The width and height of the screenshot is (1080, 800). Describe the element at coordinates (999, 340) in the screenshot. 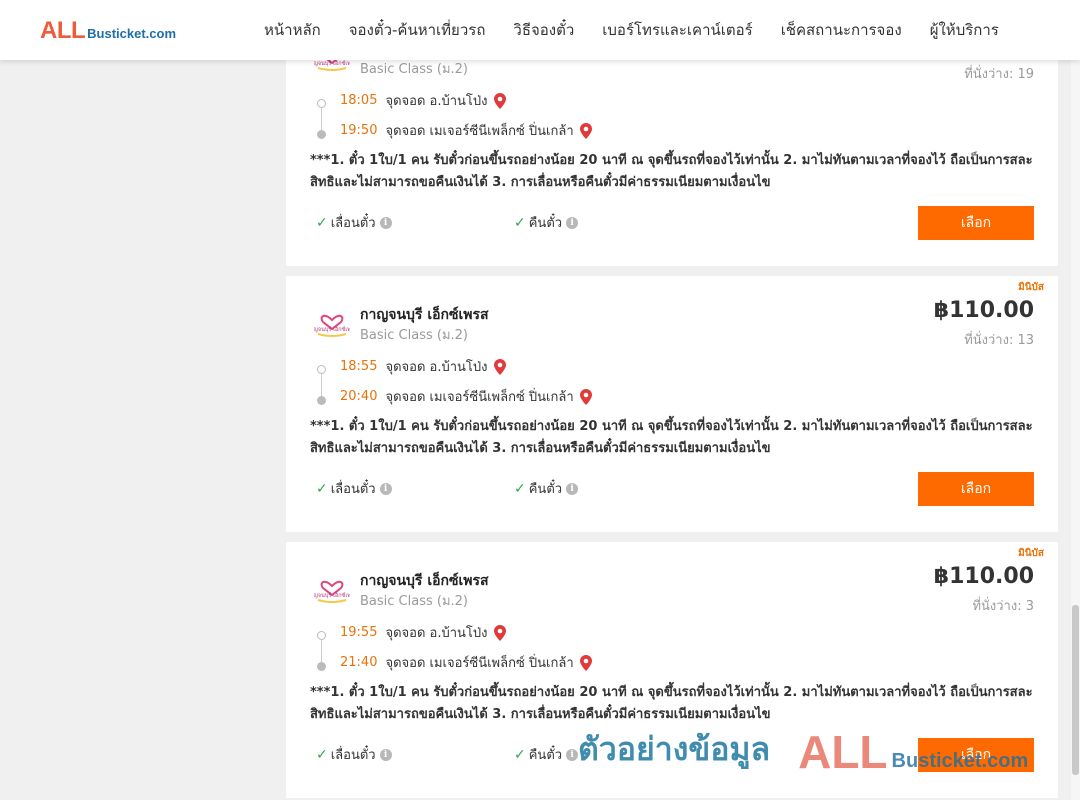

I see `seats-available: ที่นั่งว่าง: 13` at that location.